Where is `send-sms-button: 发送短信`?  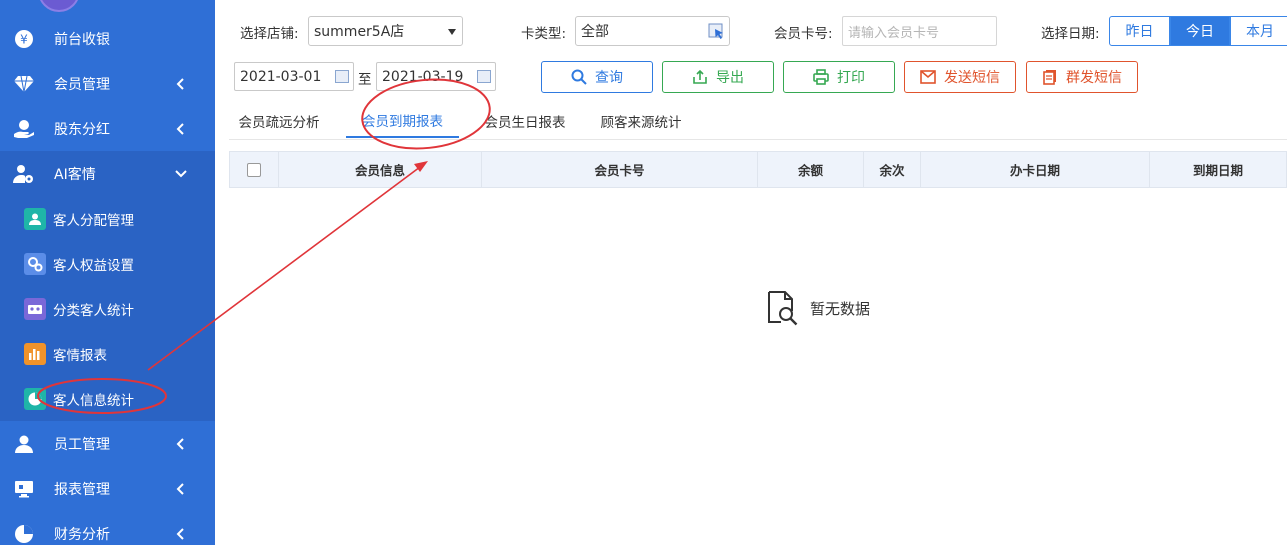
send-sms-button: 发送短信 is located at coordinates (960, 77).